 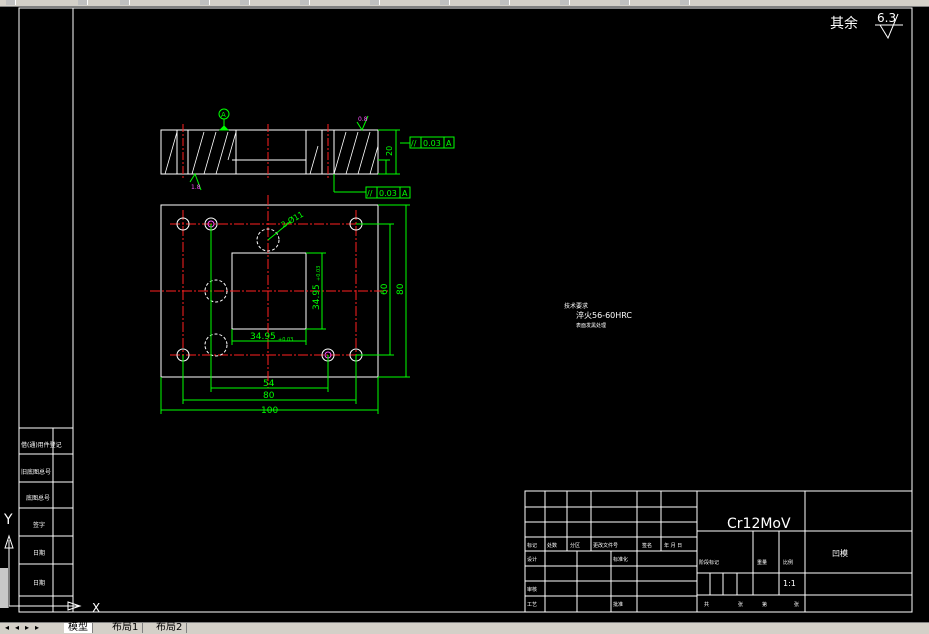 I want to click on sheet-unit-2: 张, so click(x=796, y=604).